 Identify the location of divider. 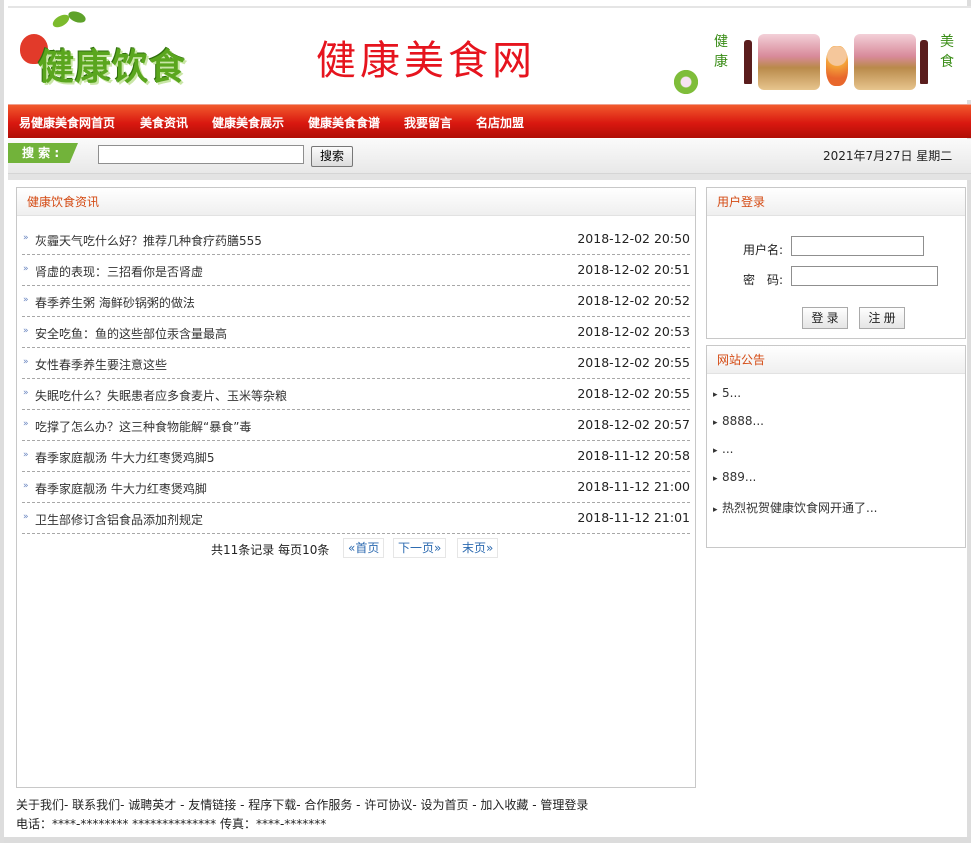
(489, 177).